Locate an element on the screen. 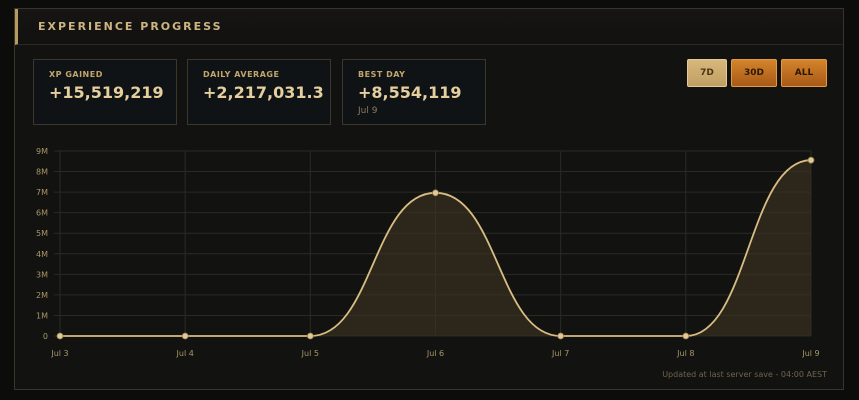 The image size is (859, 400). x-tick-label: Jul 4 is located at coordinates (185, 353).